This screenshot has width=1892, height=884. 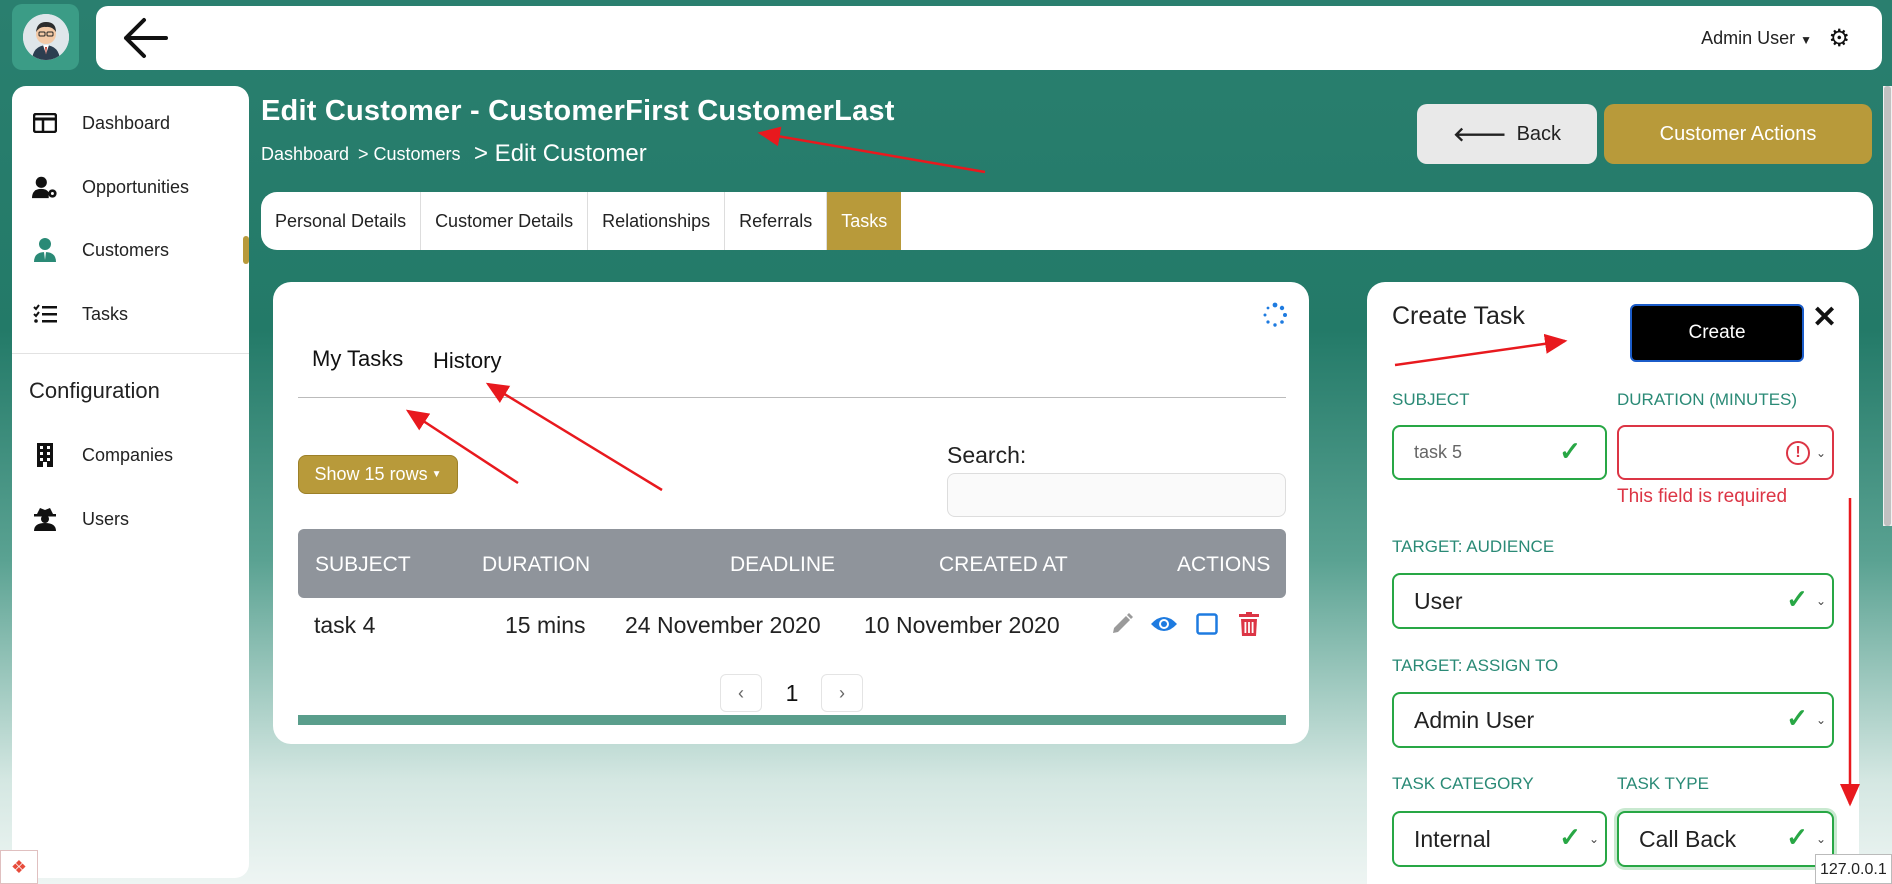 What do you see at coordinates (782, 565) in the screenshot?
I see `column-header-deadline: DEADLINE` at bounding box center [782, 565].